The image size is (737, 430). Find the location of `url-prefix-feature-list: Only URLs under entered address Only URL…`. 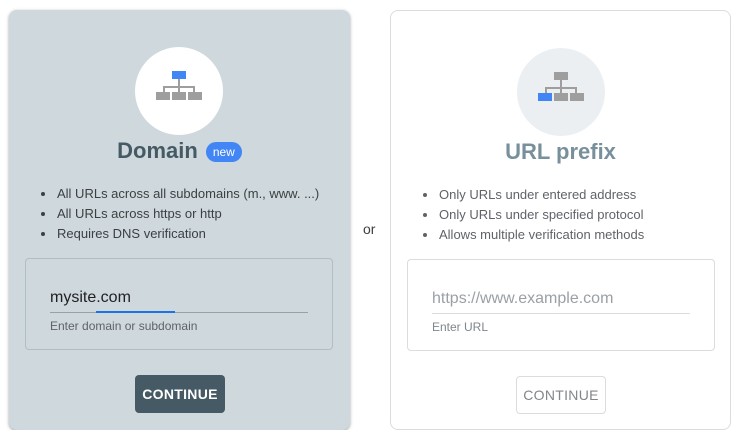

url-prefix-feature-list: Only URLs under entered address Only URL… is located at coordinates (531, 215).